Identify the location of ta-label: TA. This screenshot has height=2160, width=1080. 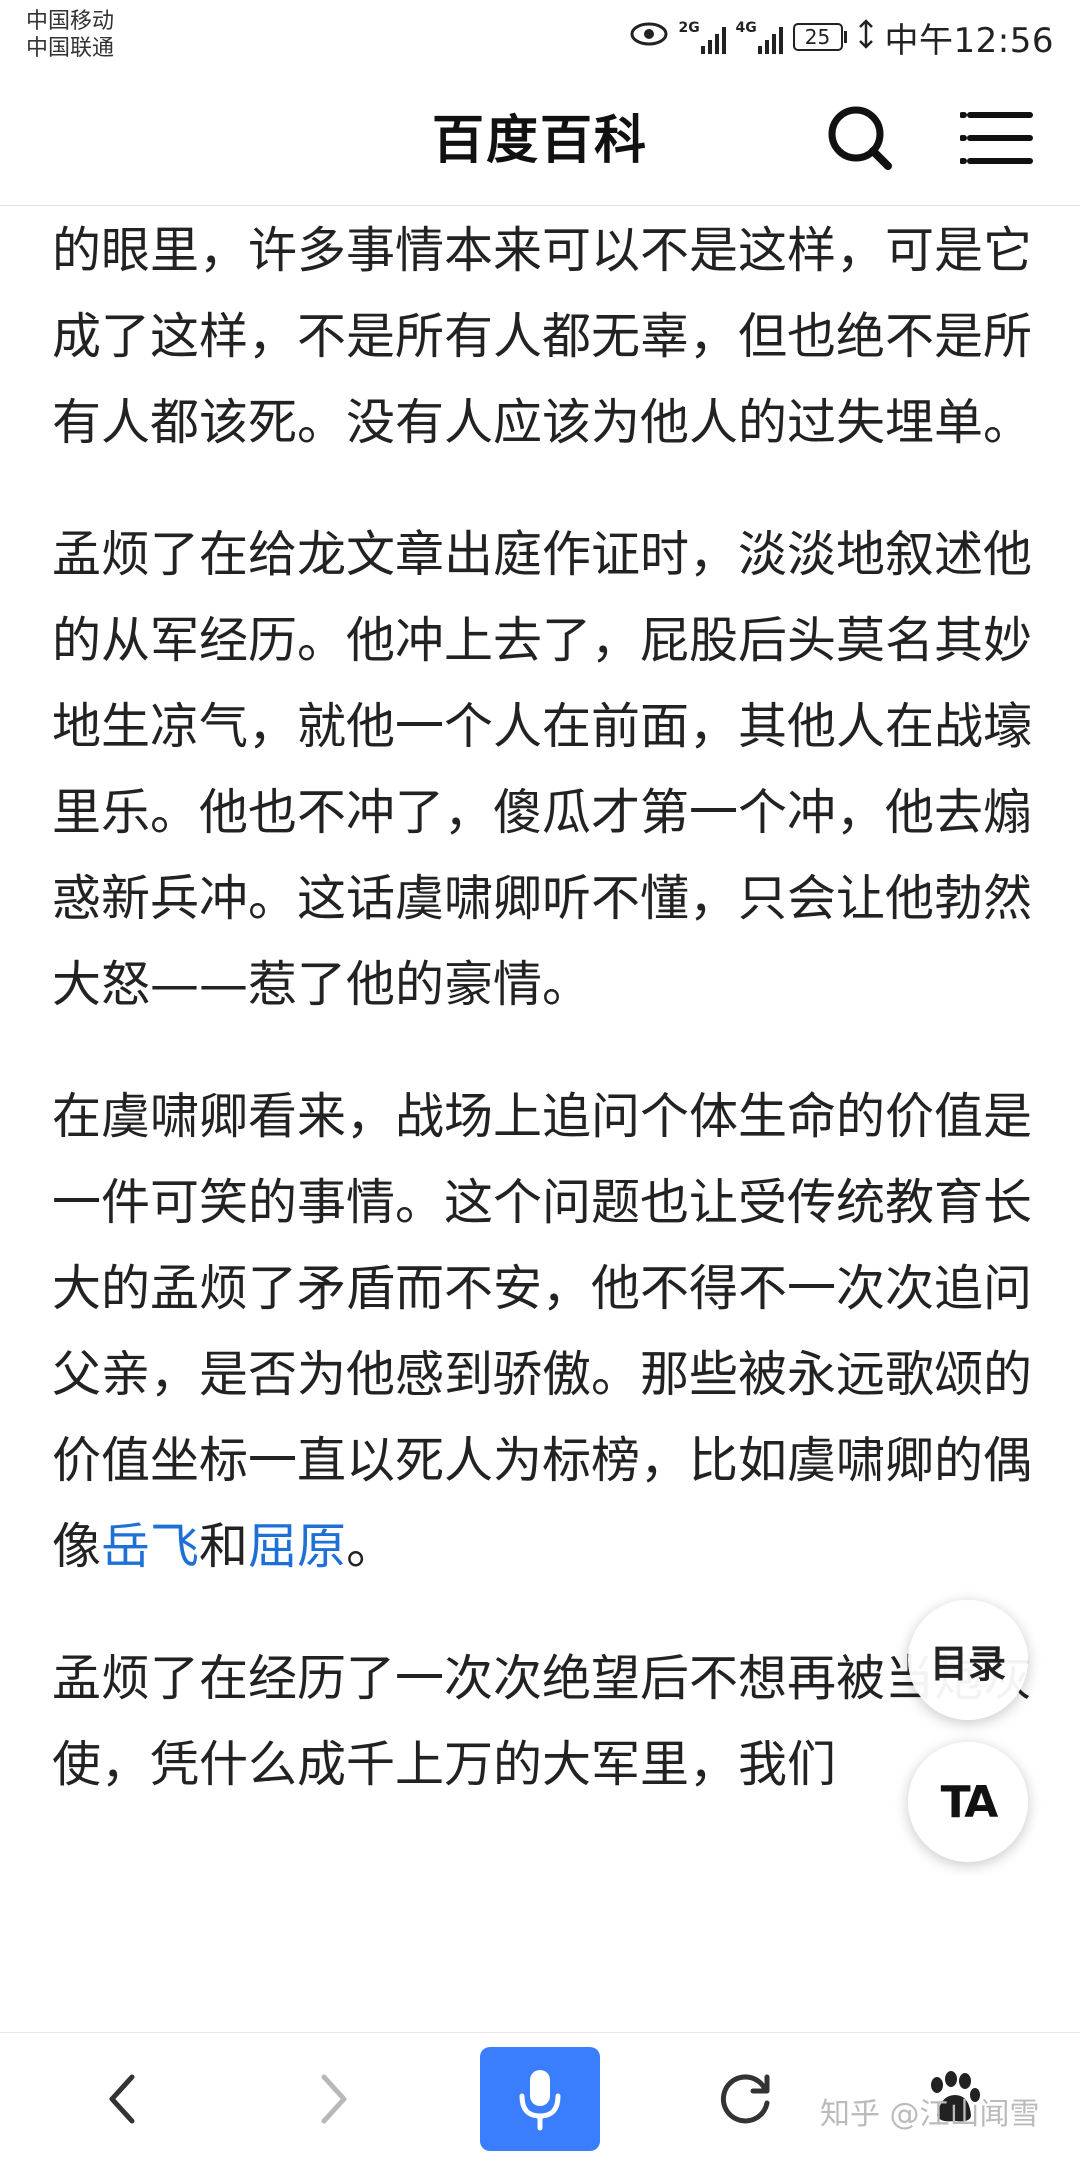
(969, 1802).